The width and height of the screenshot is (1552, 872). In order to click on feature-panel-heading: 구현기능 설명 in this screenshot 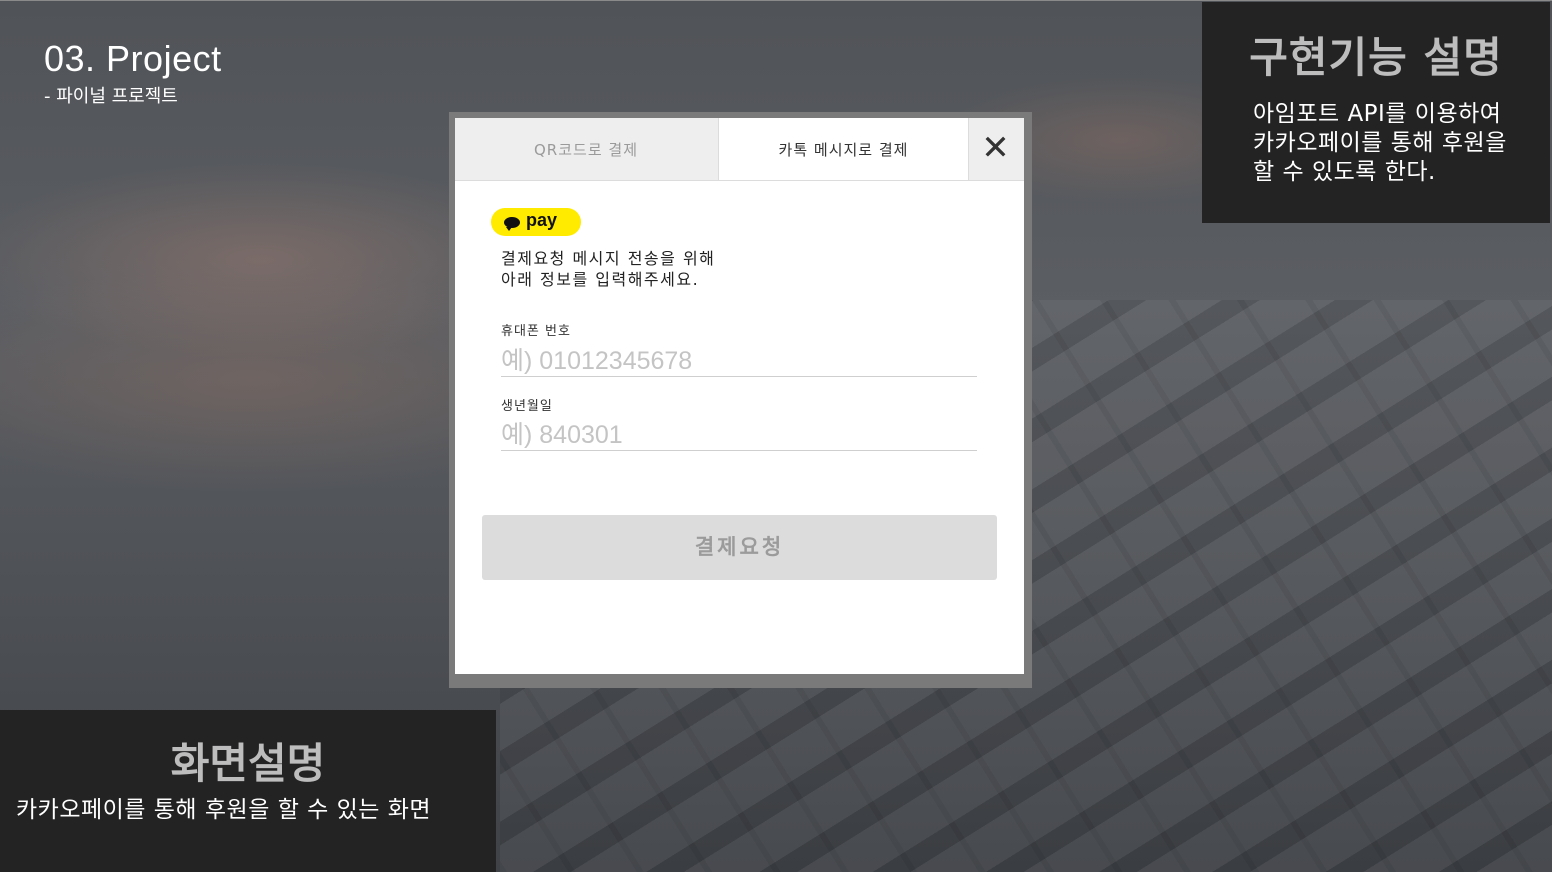, I will do `click(1376, 57)`.